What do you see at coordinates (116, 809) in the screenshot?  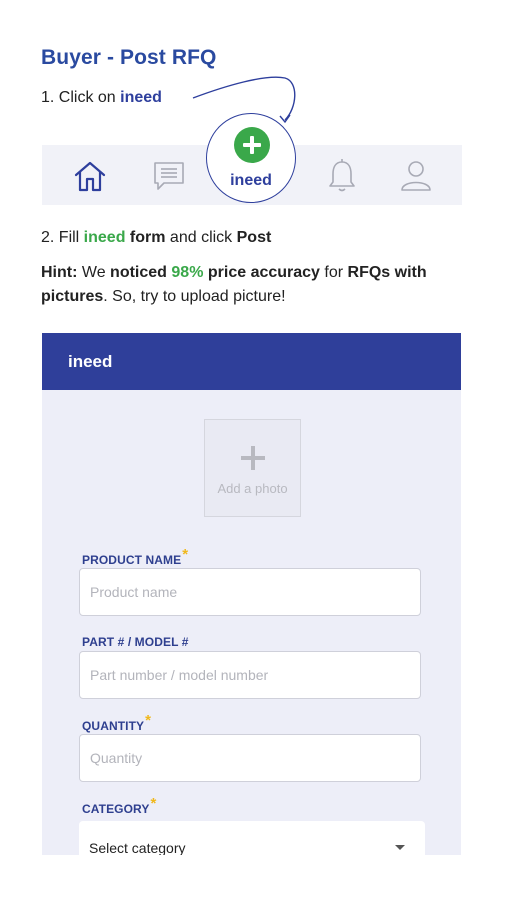 I see `category-label-text: CATEGORY` at bounding box center [116, 809].